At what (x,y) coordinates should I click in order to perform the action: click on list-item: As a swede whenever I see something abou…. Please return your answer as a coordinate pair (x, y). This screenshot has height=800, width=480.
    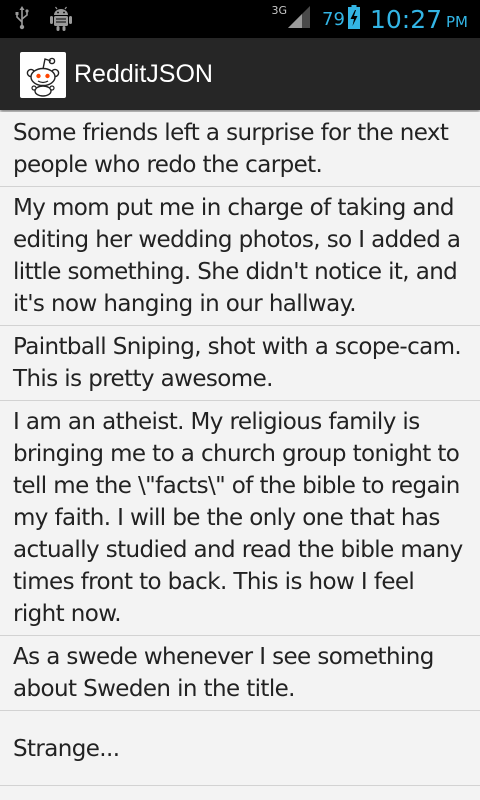
    Looking at the image, I should click on (240, 673).